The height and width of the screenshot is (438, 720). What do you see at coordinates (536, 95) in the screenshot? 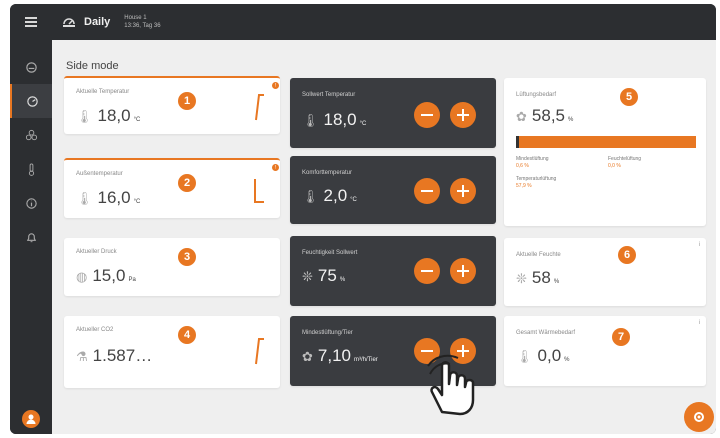
I see `card-label: Lüftungsbedarf` at bounding box center [536, 95].